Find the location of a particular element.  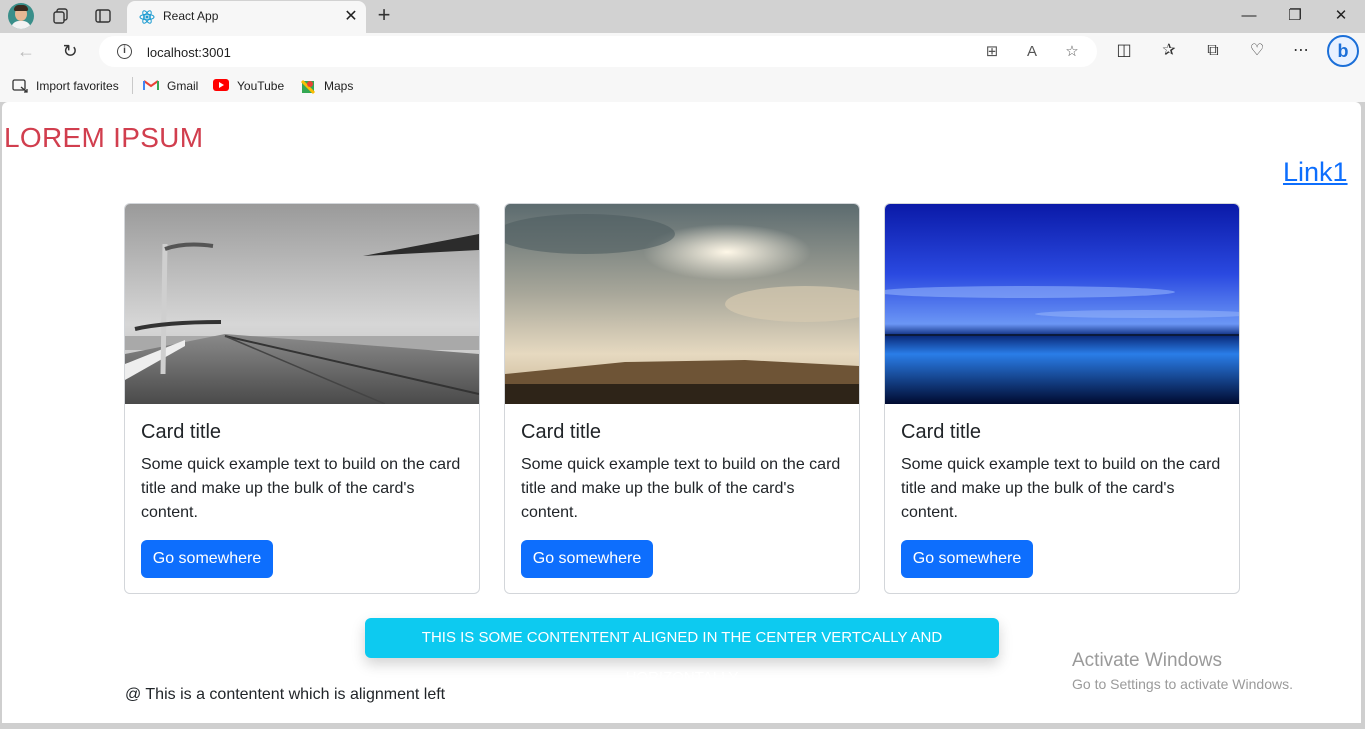

favorite-import: Import favorites is located at coordinates (65, 86).